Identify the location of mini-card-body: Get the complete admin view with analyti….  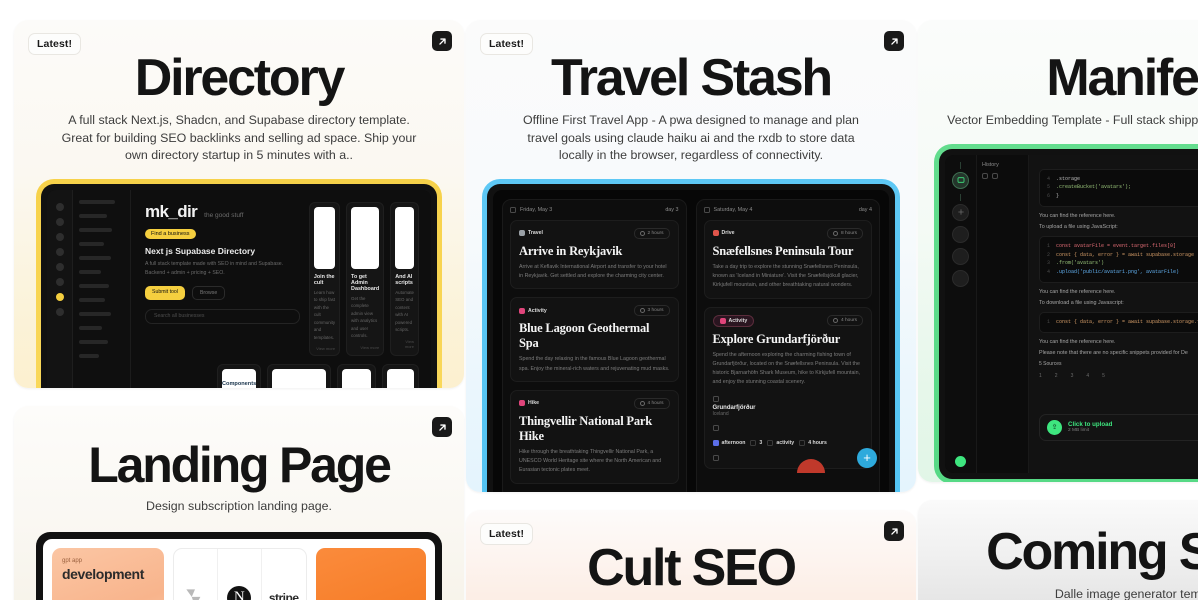
(364, 317).